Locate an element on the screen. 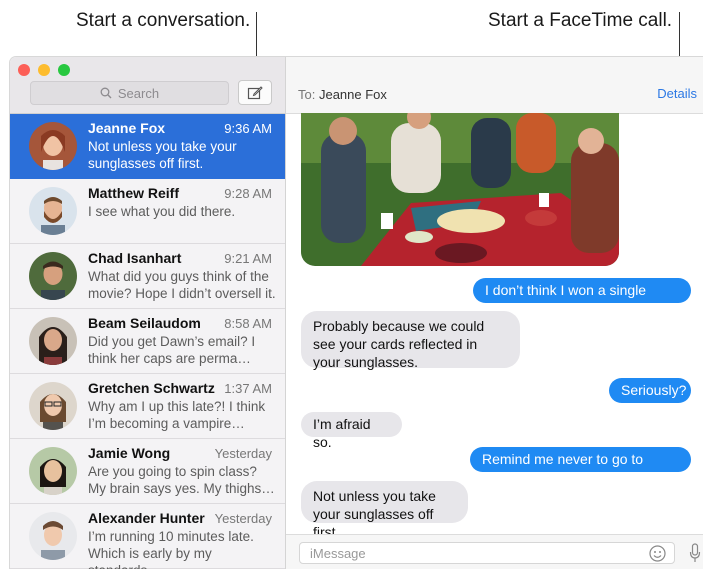 The image size is (703, 569). close-window-button is located at coordinates (24, 70).